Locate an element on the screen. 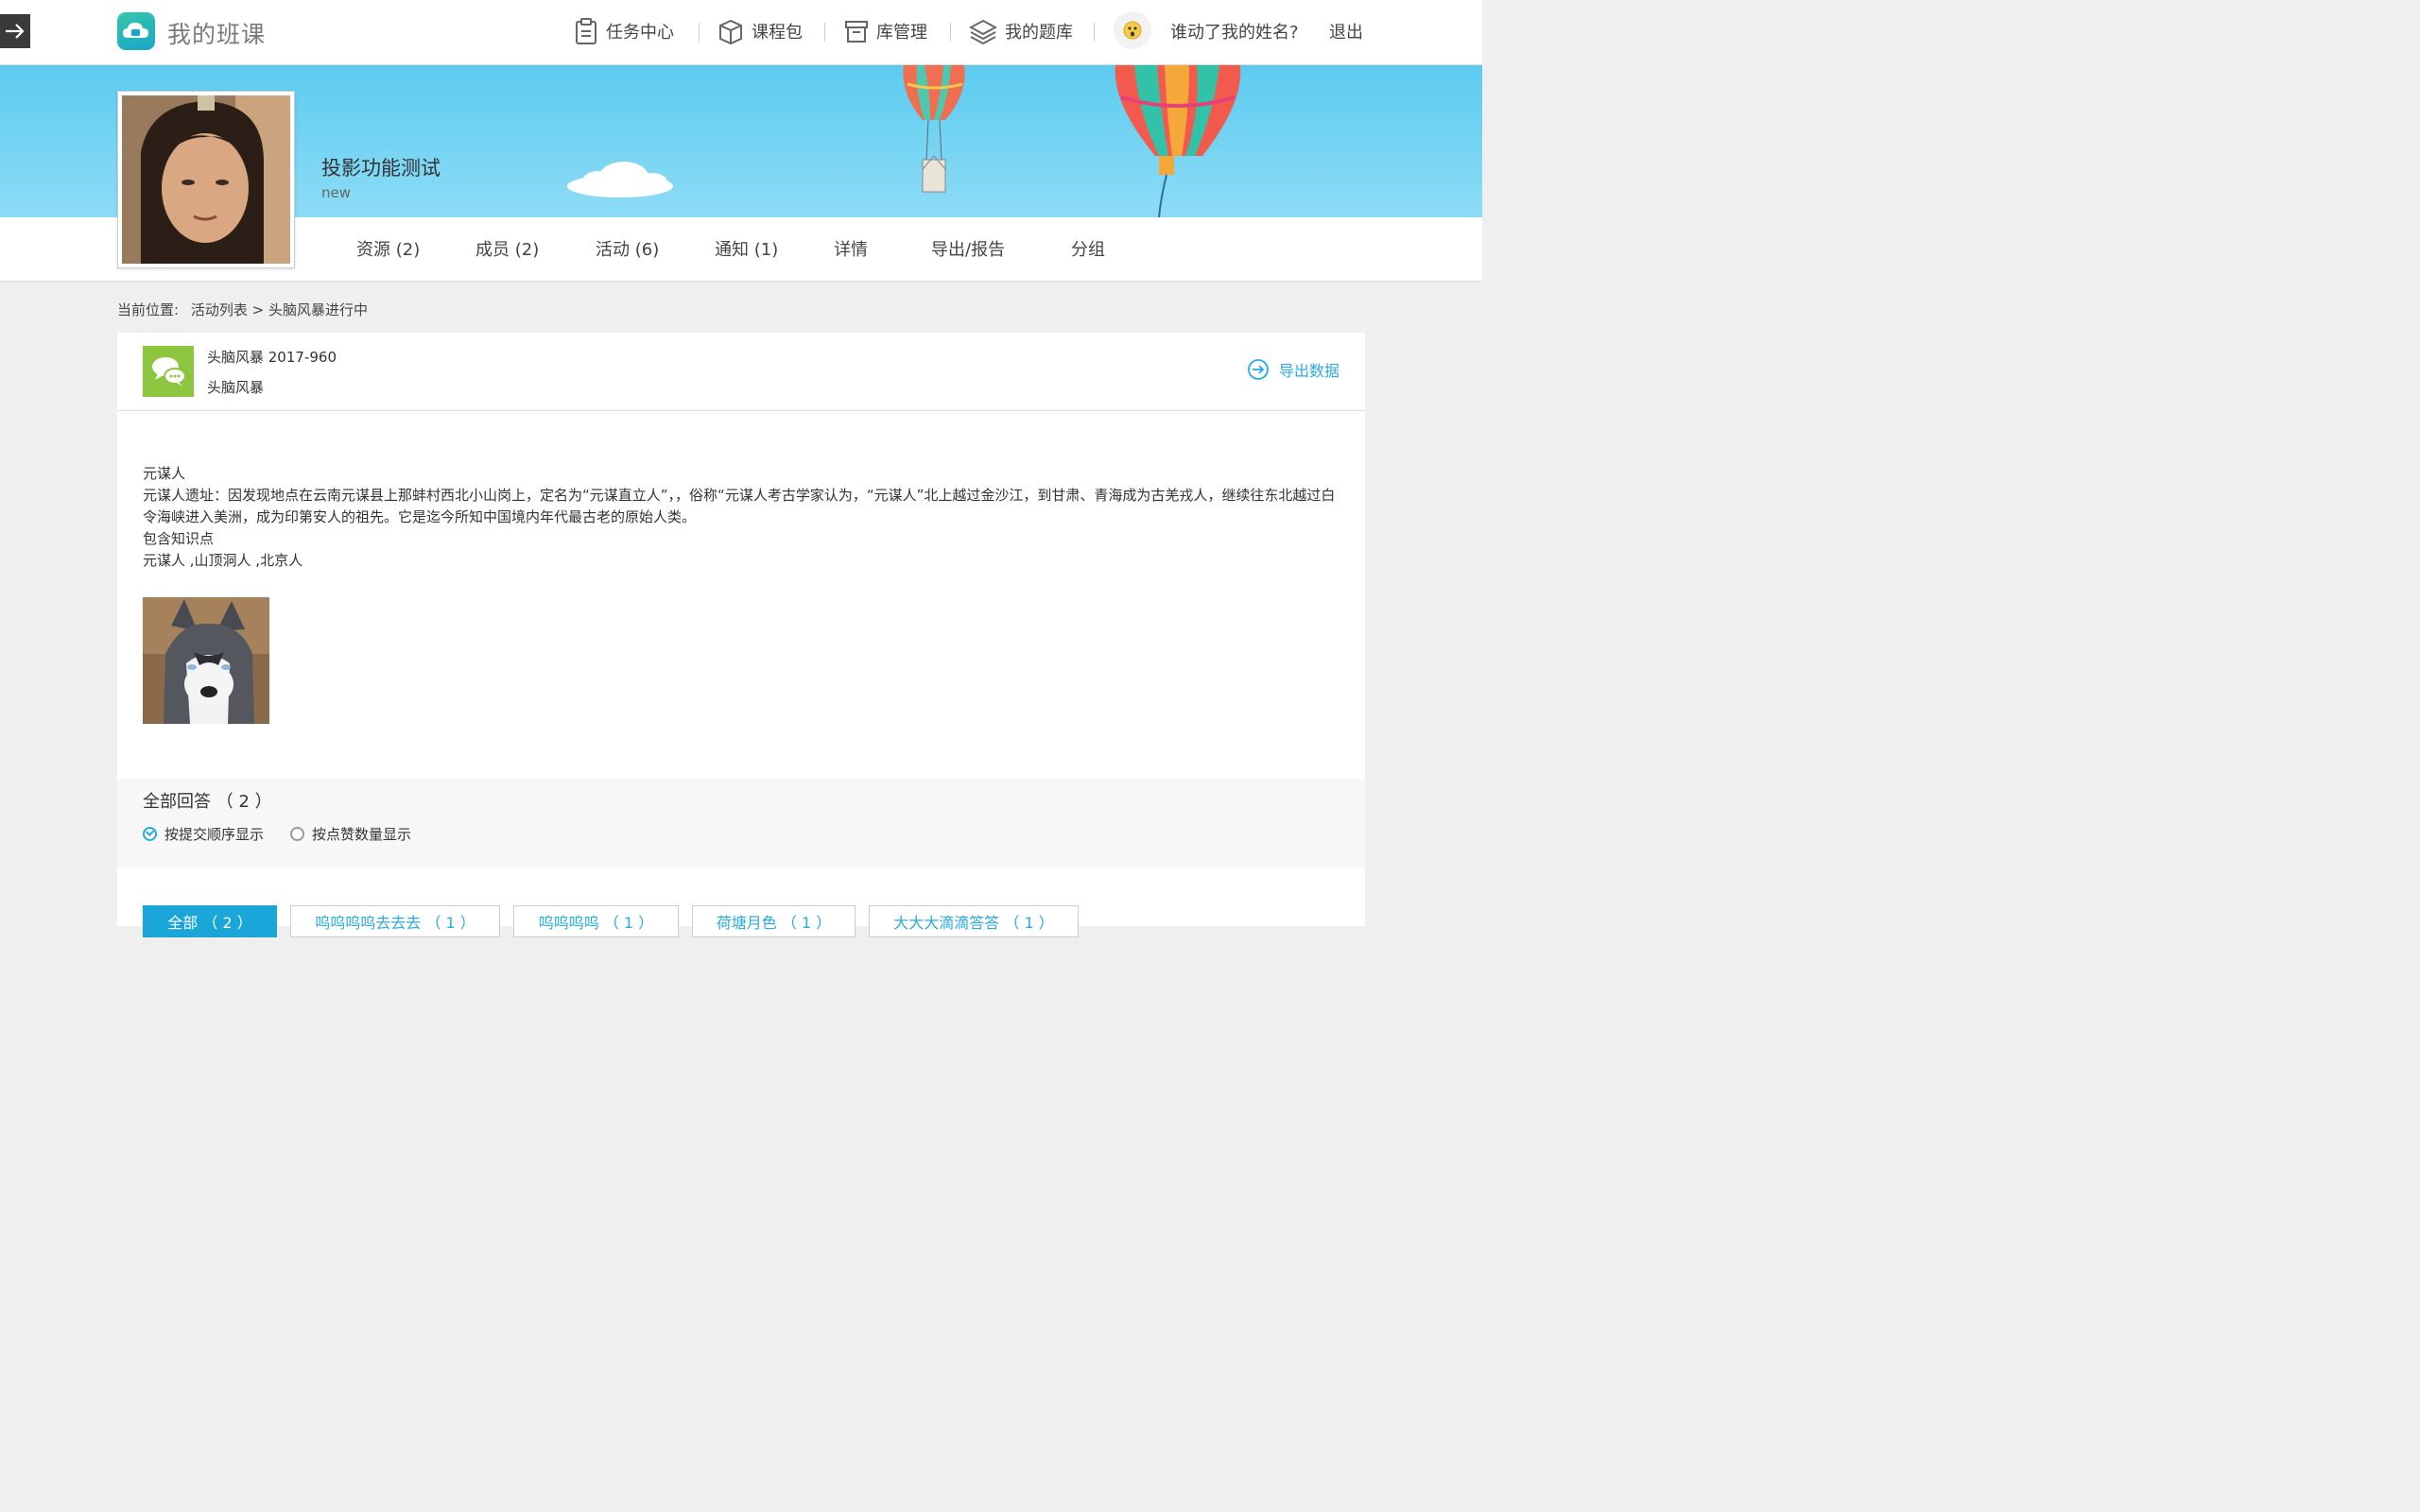  nav-library: 库管理 is located at coordinates (885, 31).